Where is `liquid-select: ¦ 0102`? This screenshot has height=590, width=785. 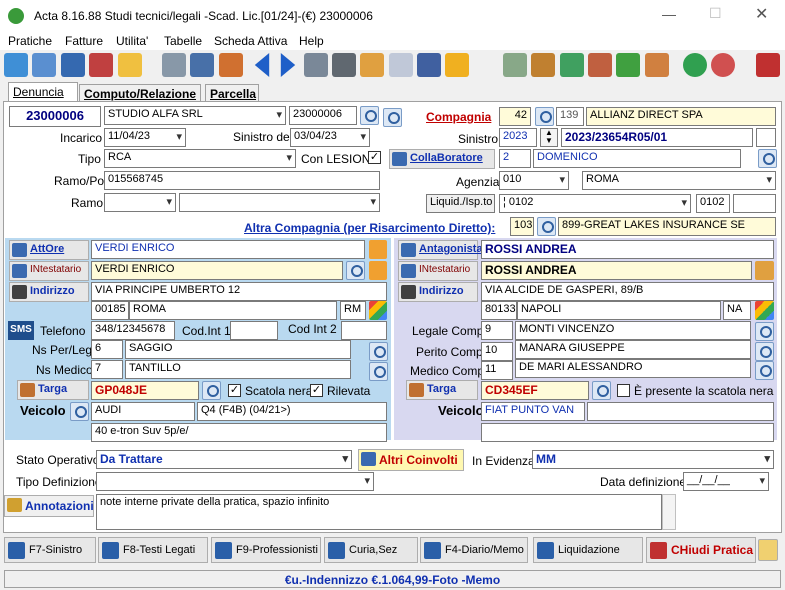 liquid-select: ¦ 0102 is located at coordinates (595, 203).